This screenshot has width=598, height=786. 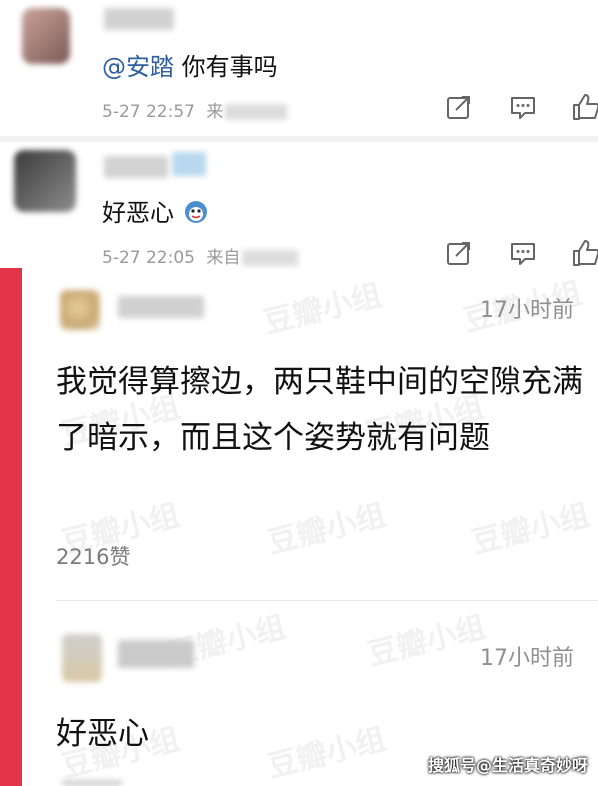 I want to click on comment-meta: 5-27 22:05 来自, so click(x=200, y=255).